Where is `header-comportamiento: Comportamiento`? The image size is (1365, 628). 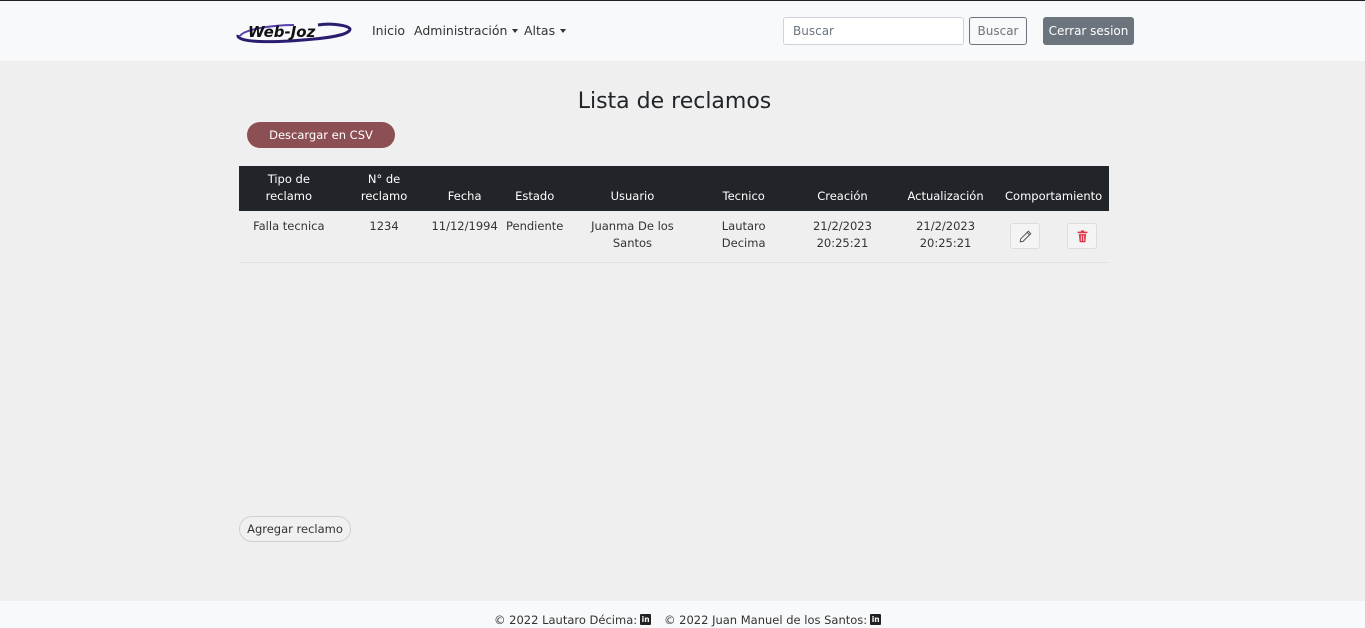 header-comportamiento: Comportamiento is located at coordinates (1054, 196).